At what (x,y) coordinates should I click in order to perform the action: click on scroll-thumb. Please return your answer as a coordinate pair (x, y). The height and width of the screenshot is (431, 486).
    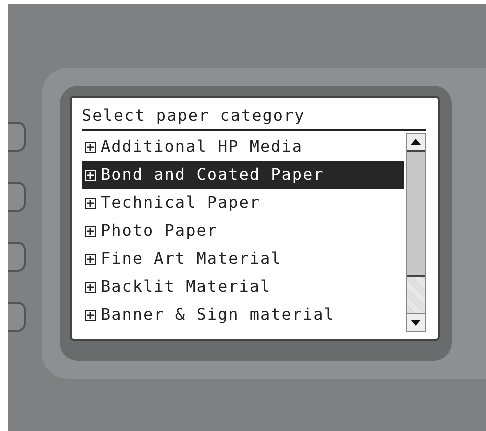
    Looking at the image, I should click on (416, 214).